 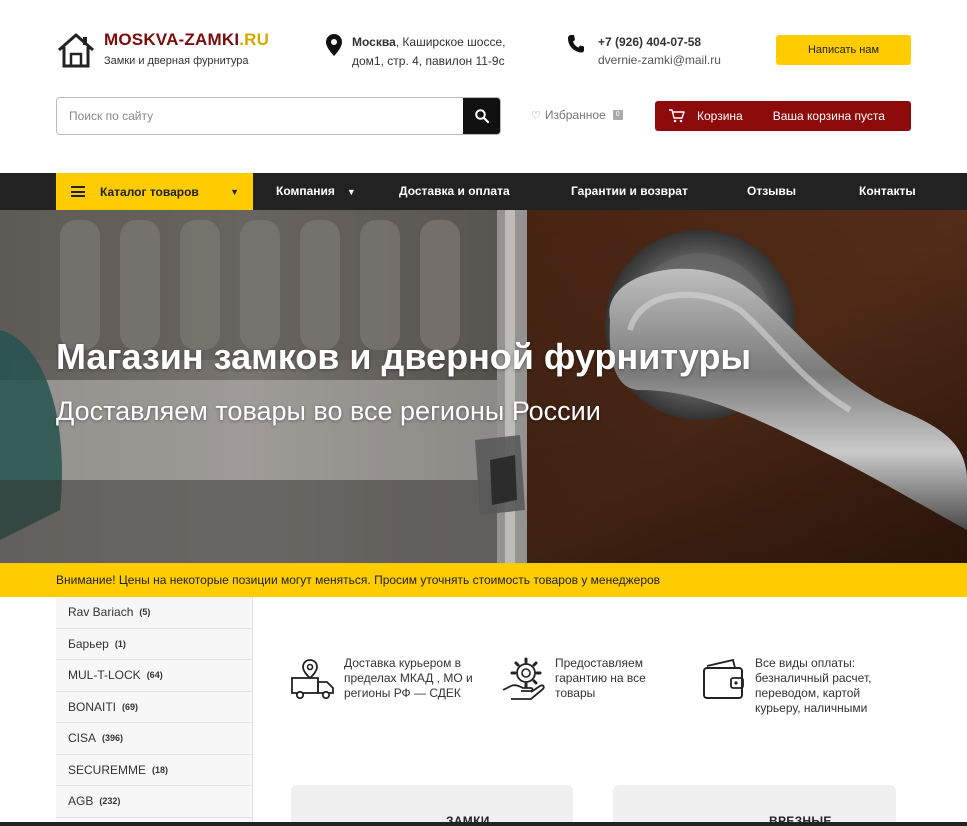 I want to click on search-icon, so click(x=482, y=116).